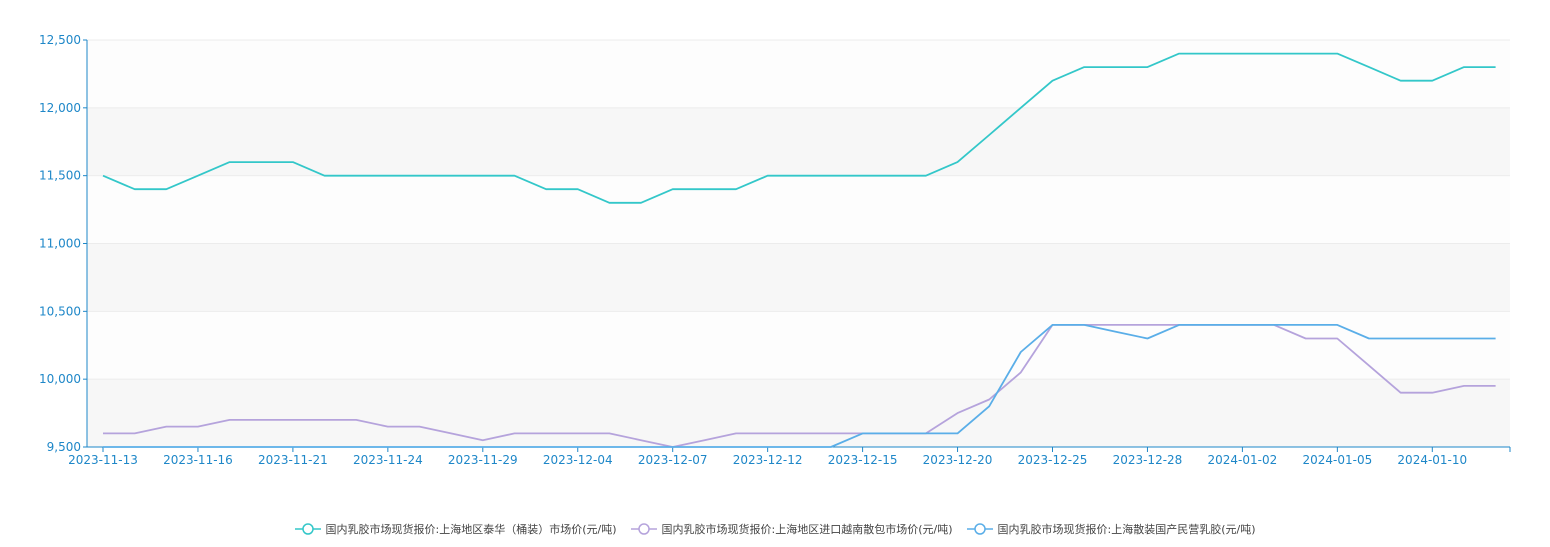  What do you see at coordinates (60, 379) in the screenshot?
I see `y-tick-label: 10,000` at bounding box center [60, 379].